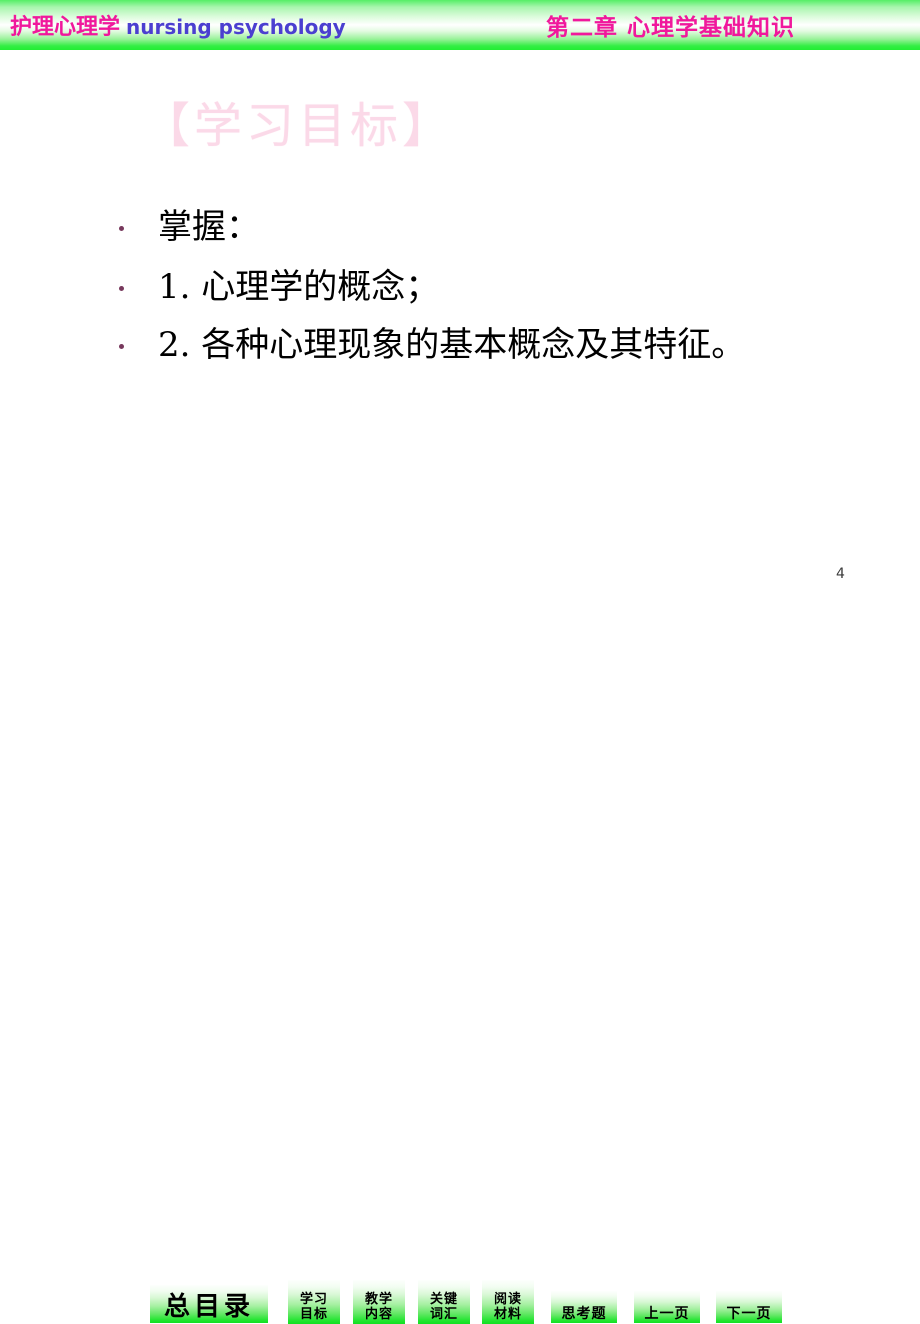 This screenshot has height=1324, width=920. I want to click on nav-button-label-line1: 学习, so click(313, 1299).